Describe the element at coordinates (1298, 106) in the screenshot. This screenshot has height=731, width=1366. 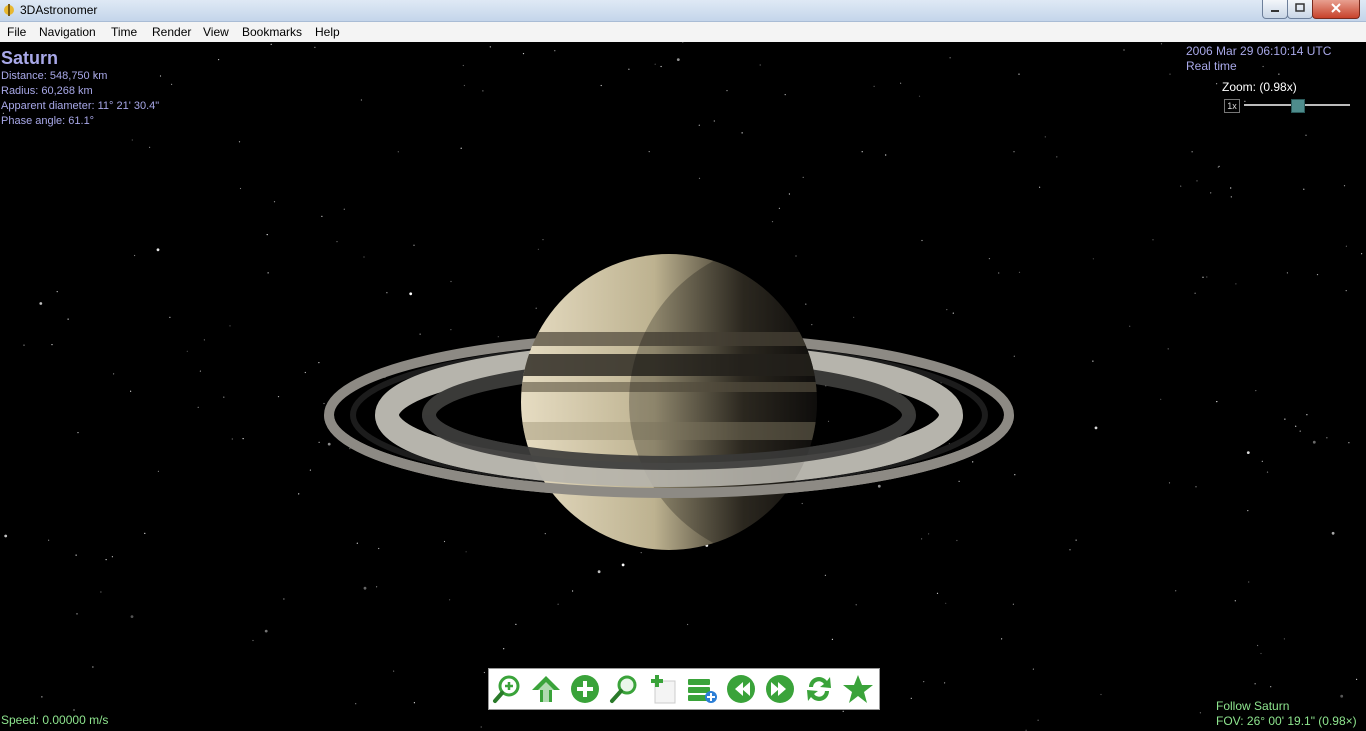
I see `zoom-slider-thumb` at that location.